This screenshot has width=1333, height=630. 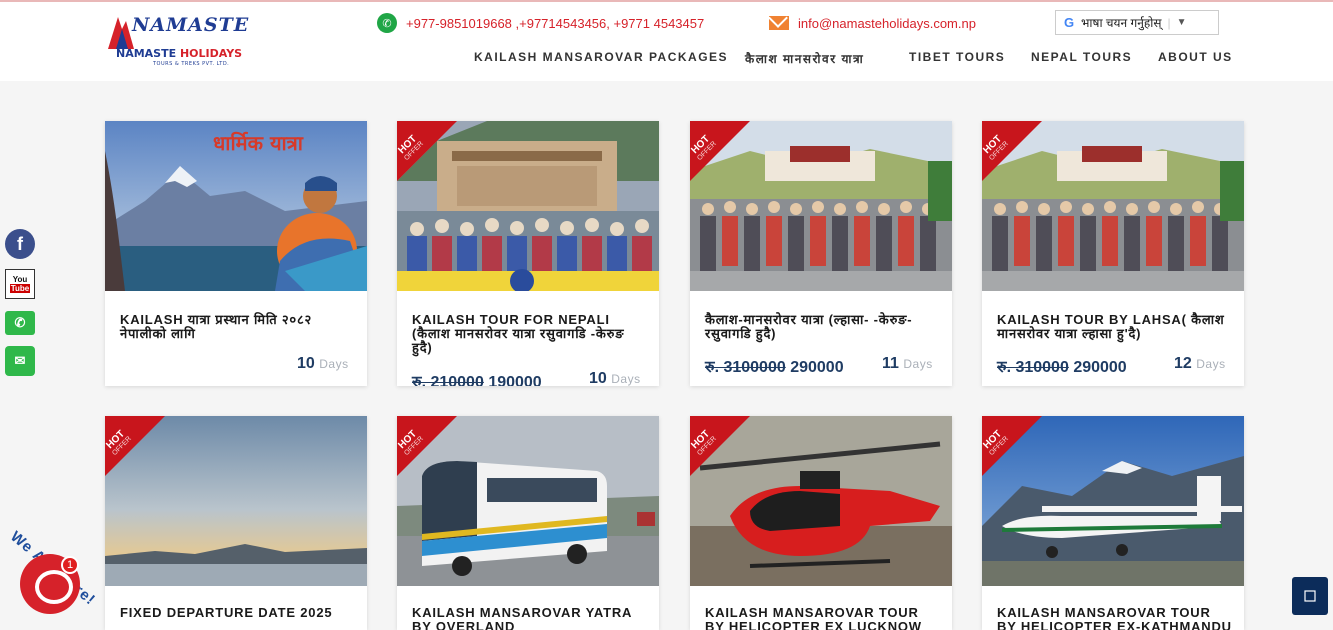 I want to click on image-caption: धार्मिक यात्रा, so click(x=258, y=143).